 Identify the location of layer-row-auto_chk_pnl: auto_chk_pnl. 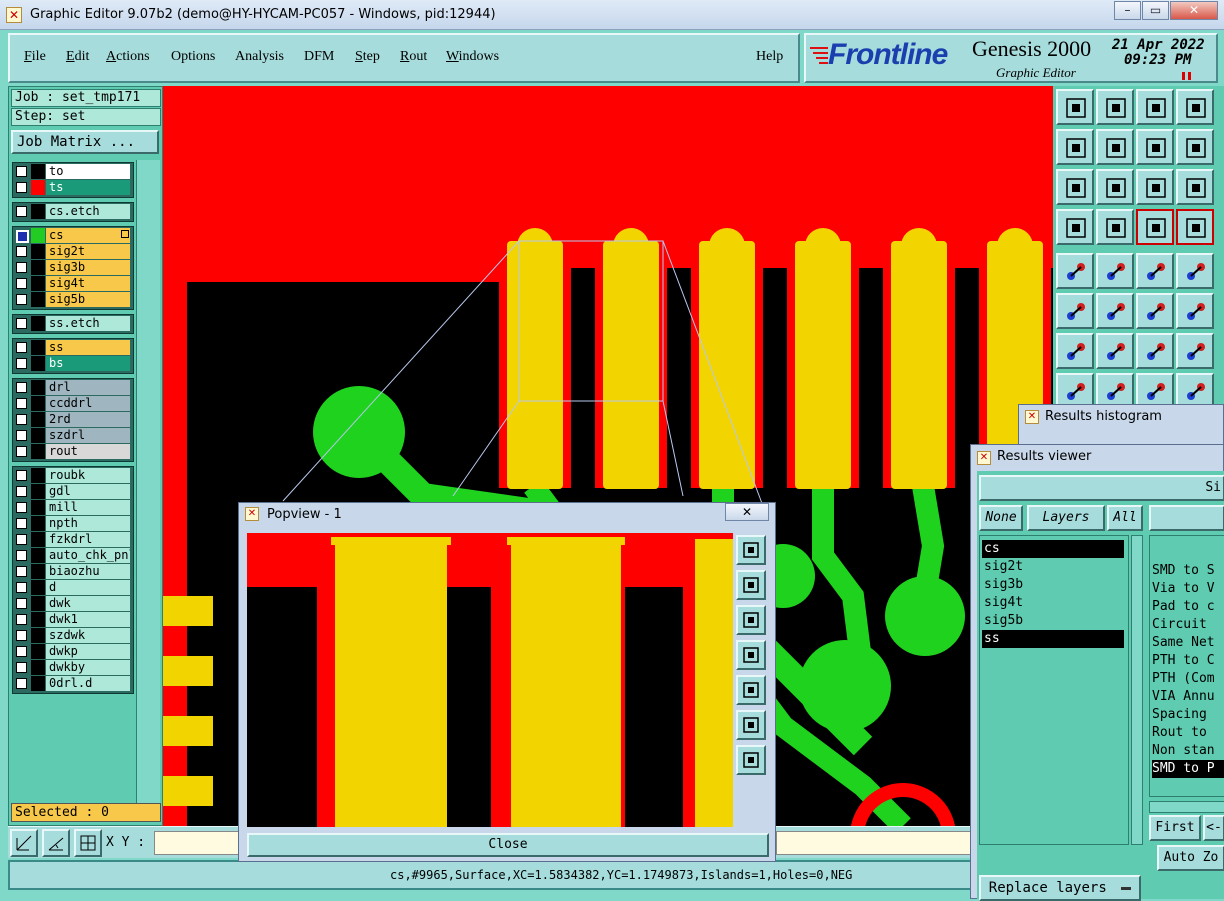
(73, 555).